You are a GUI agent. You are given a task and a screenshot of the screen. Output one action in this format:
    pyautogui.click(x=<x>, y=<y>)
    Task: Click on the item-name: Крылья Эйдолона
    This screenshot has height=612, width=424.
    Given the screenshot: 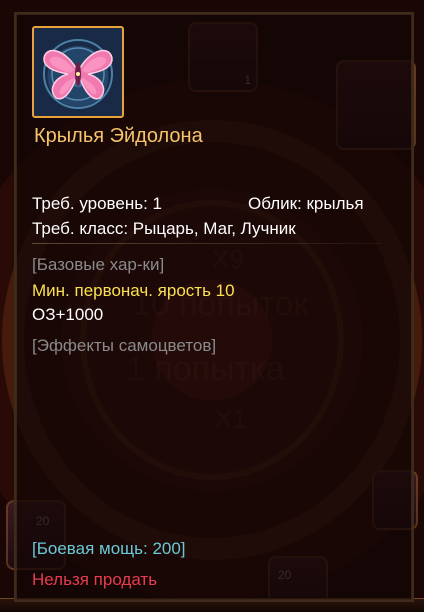 What is the action you would take?
    pyautogui.click(x=118, y=136)
    